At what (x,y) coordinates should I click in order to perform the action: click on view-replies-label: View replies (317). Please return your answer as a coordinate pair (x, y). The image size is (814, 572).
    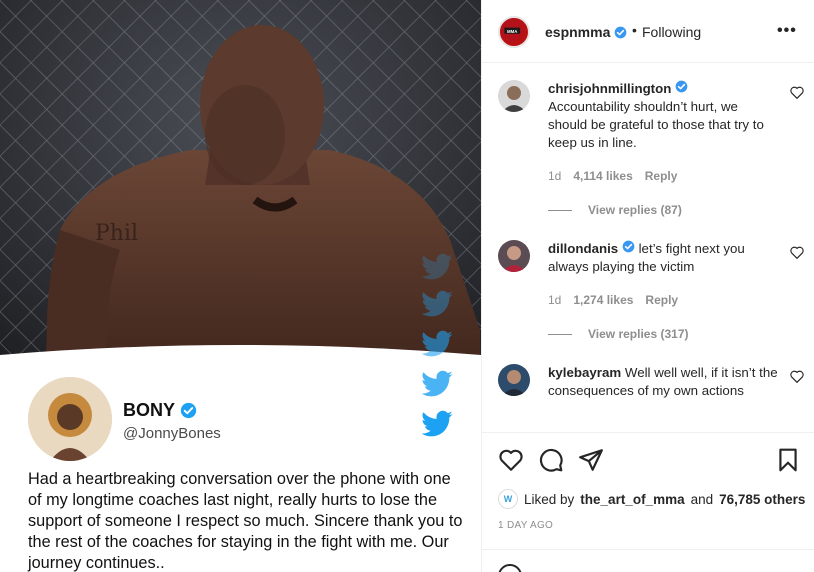
    Looking at the image, I should click on (638, 334).